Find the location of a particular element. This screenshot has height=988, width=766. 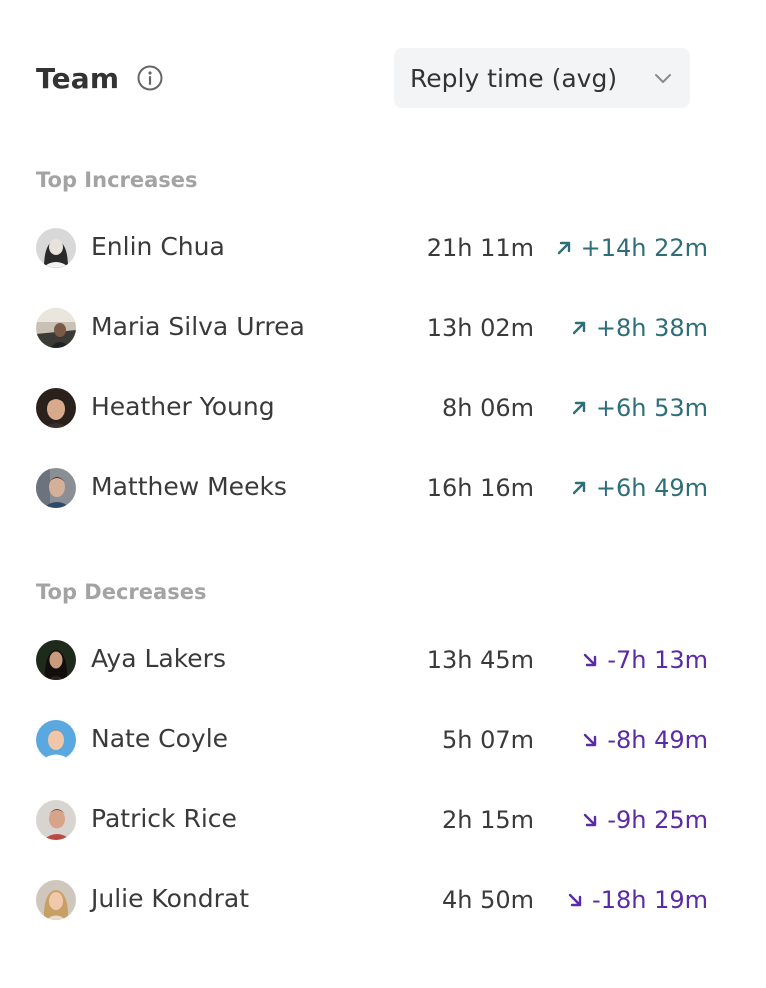

change-value: +14h 22m is located at coordinates (631, 248).